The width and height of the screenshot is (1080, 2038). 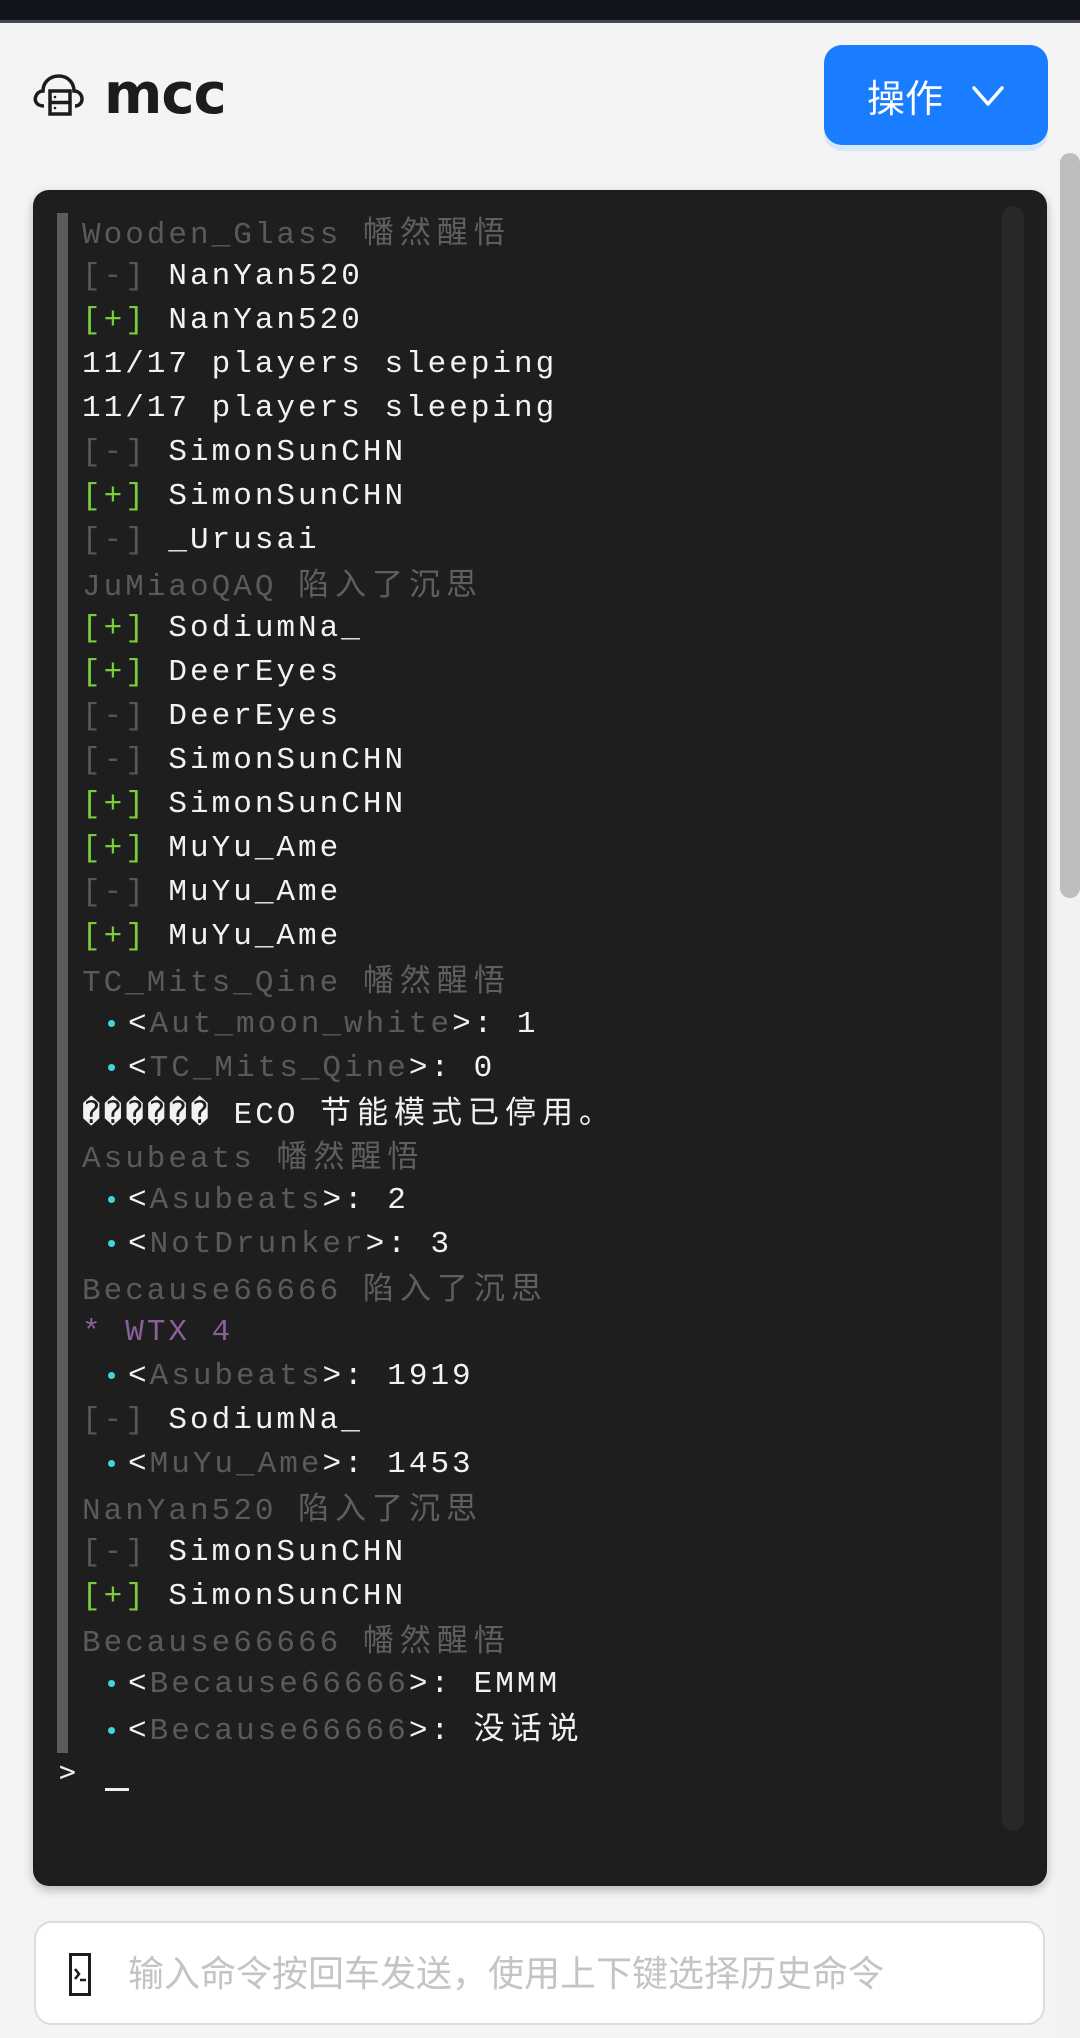 What do you see at coordinates (532, 1729) in the screenshot?
I see `console-line: • <Because66666>: 没话说` at bounding box center [532, 1729].